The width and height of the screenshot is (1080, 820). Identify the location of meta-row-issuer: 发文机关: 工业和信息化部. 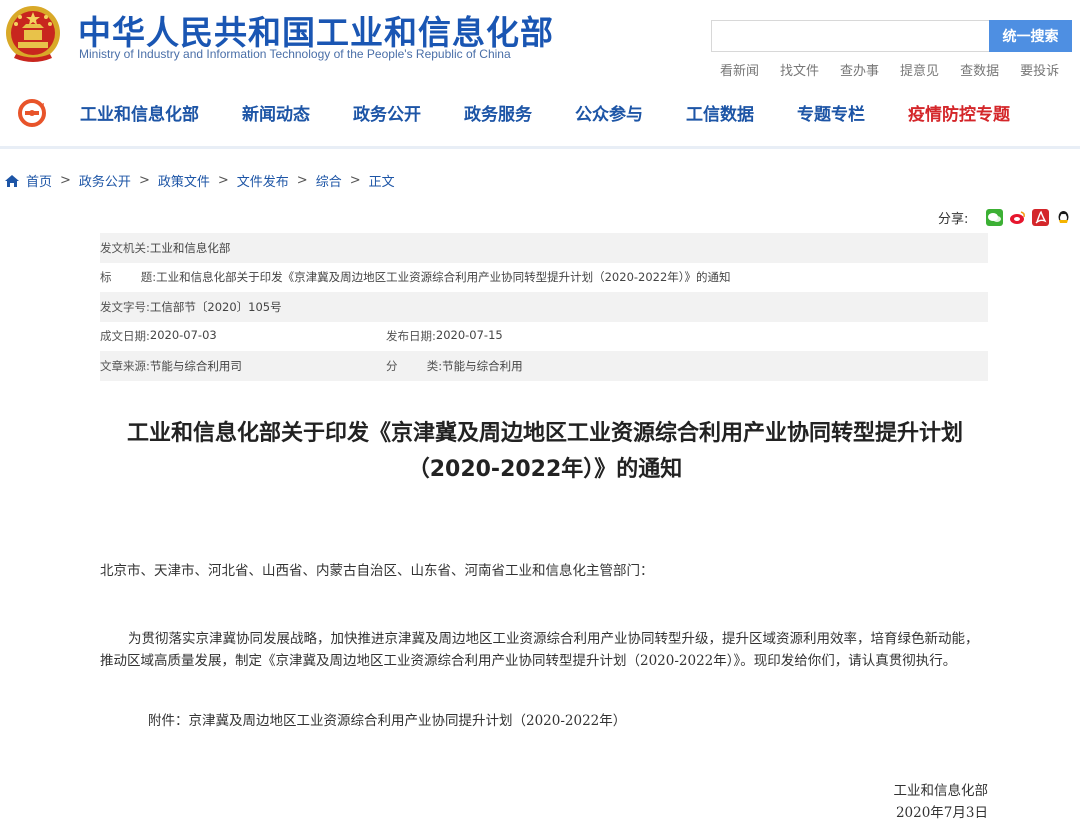
(544, 248).